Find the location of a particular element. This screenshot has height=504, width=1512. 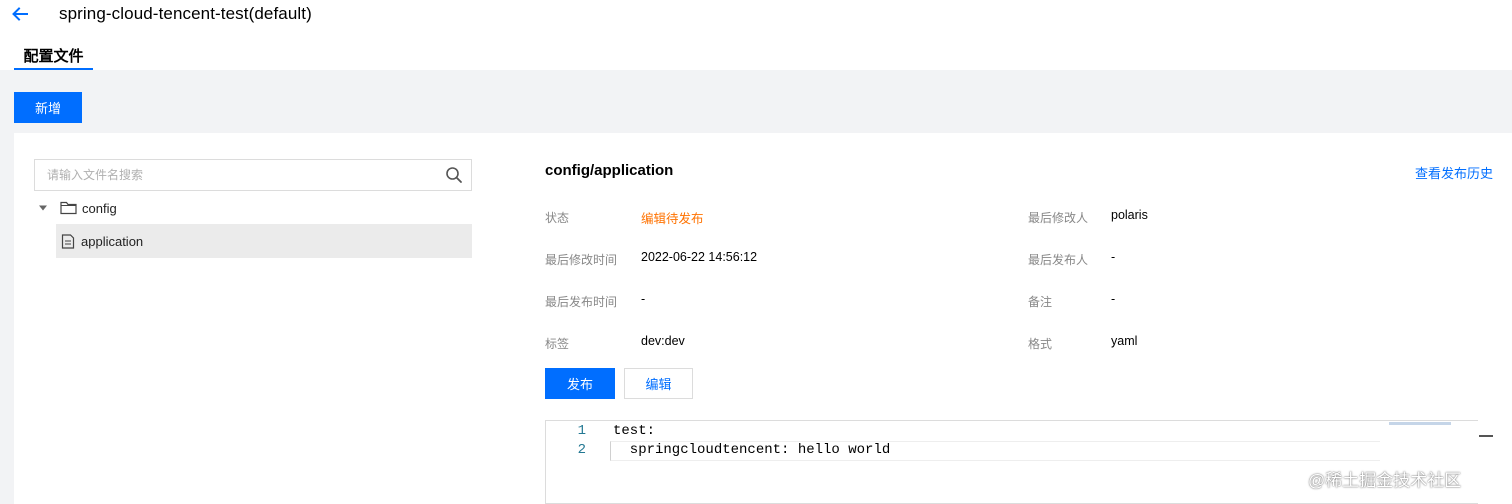

line-number: 2 is located at coordinates (581, 450).